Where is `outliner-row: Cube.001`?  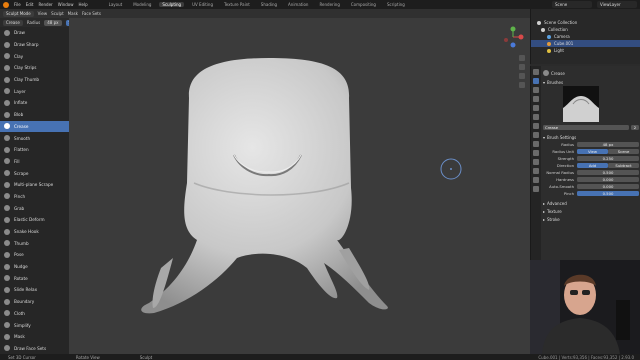 outliner-row: Cube.001 is located at coordinates (585, 43).